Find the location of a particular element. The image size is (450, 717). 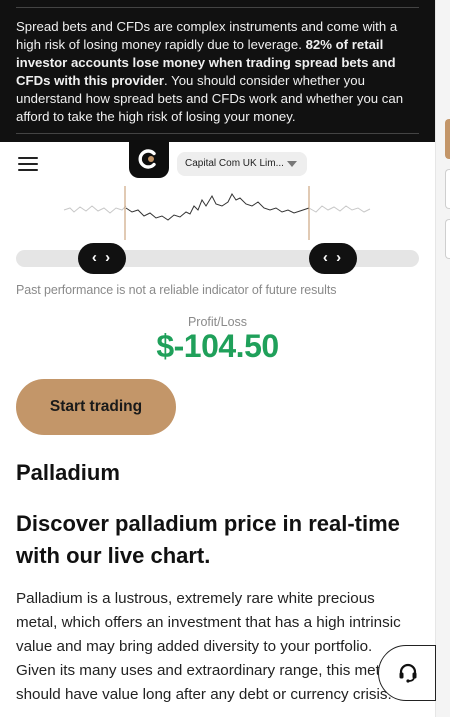

side-drawer-edge is located at coordinates (442, 358).